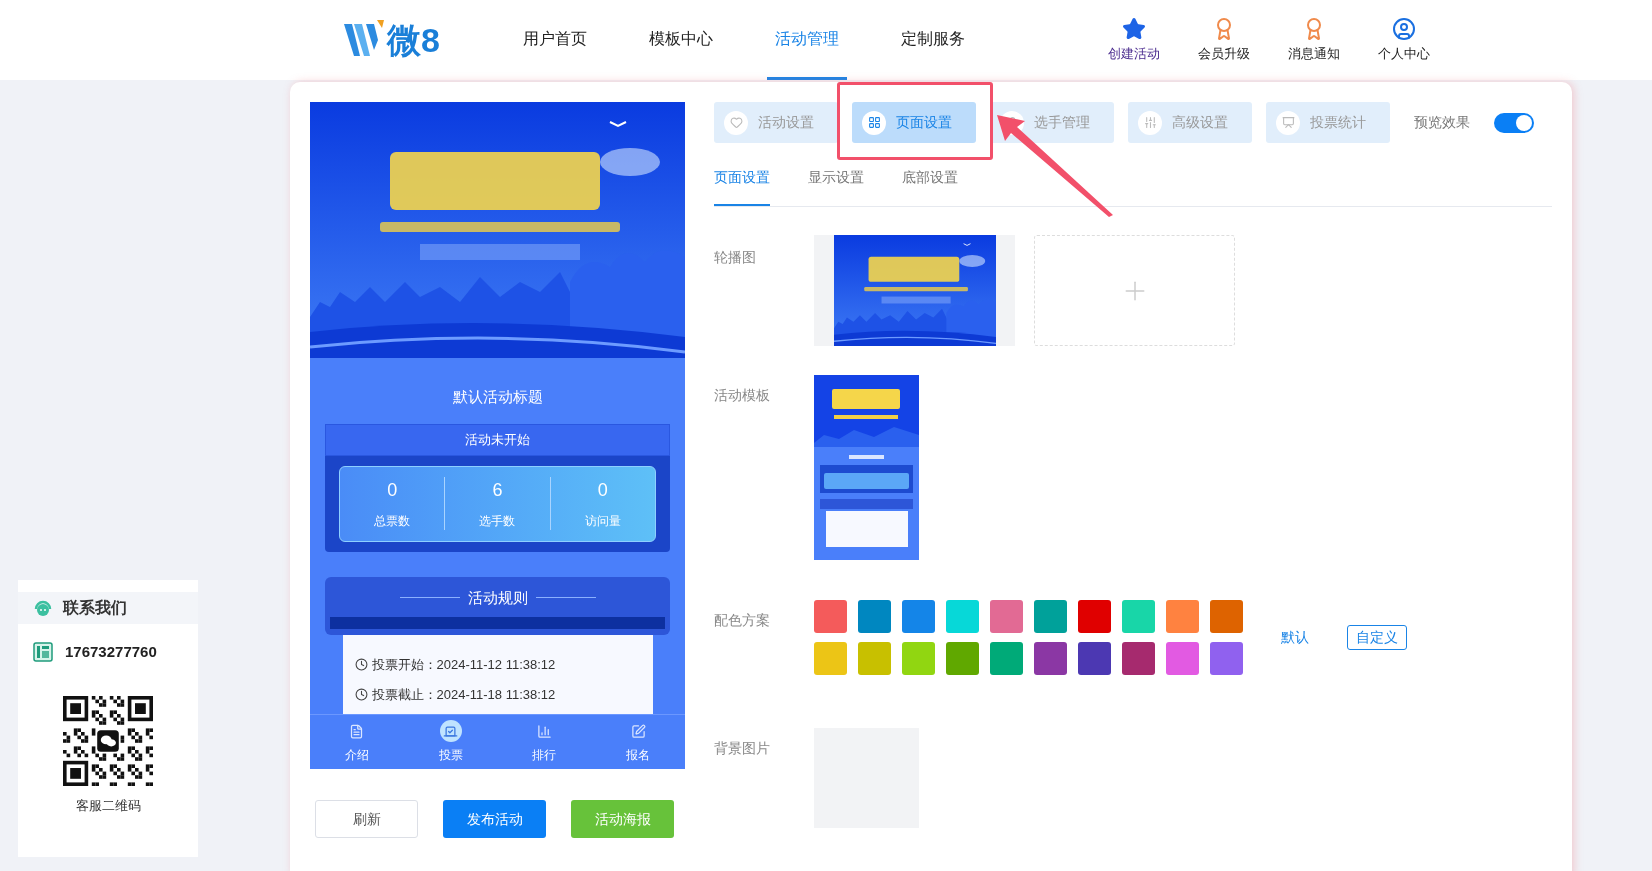 Image resolution: width=1652 pixels, height=871 pixels. What do you see at coordinates (1314, 40) in the screenshot?
I see `header-action: 消息通知` at bounding box center [1314, 40].